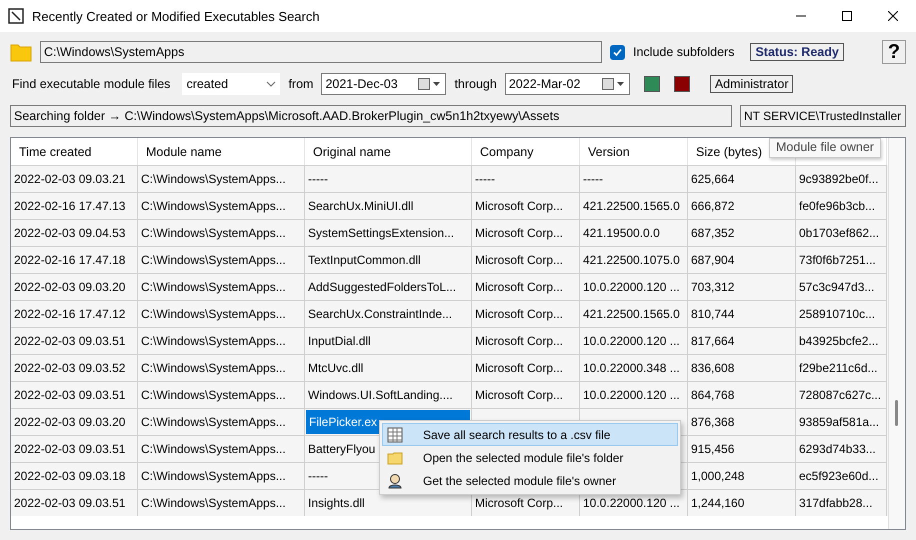 This screenshot has height=540, width=916. I want to click on table-cell: 876,368, so click(742, 421).